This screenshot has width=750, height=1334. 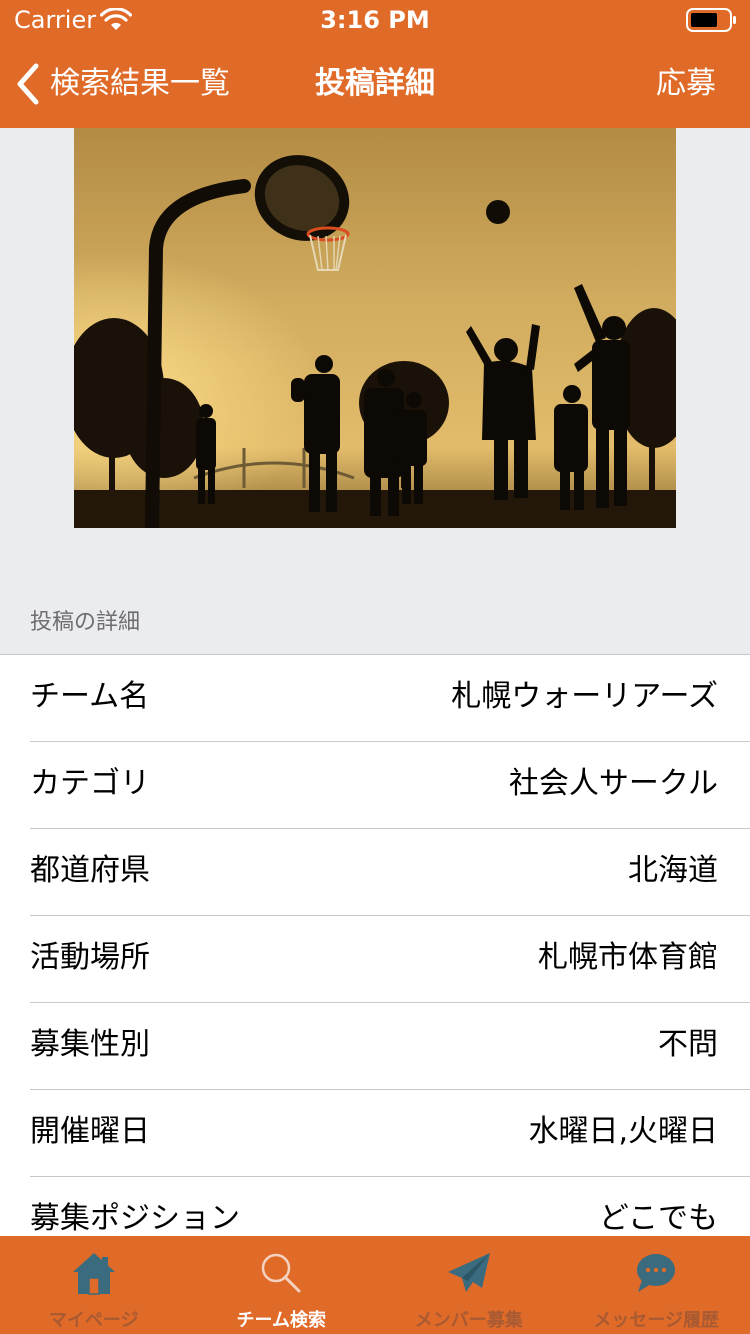 I want to click on tab-home: マイページ, so click(x=94, y=1285).